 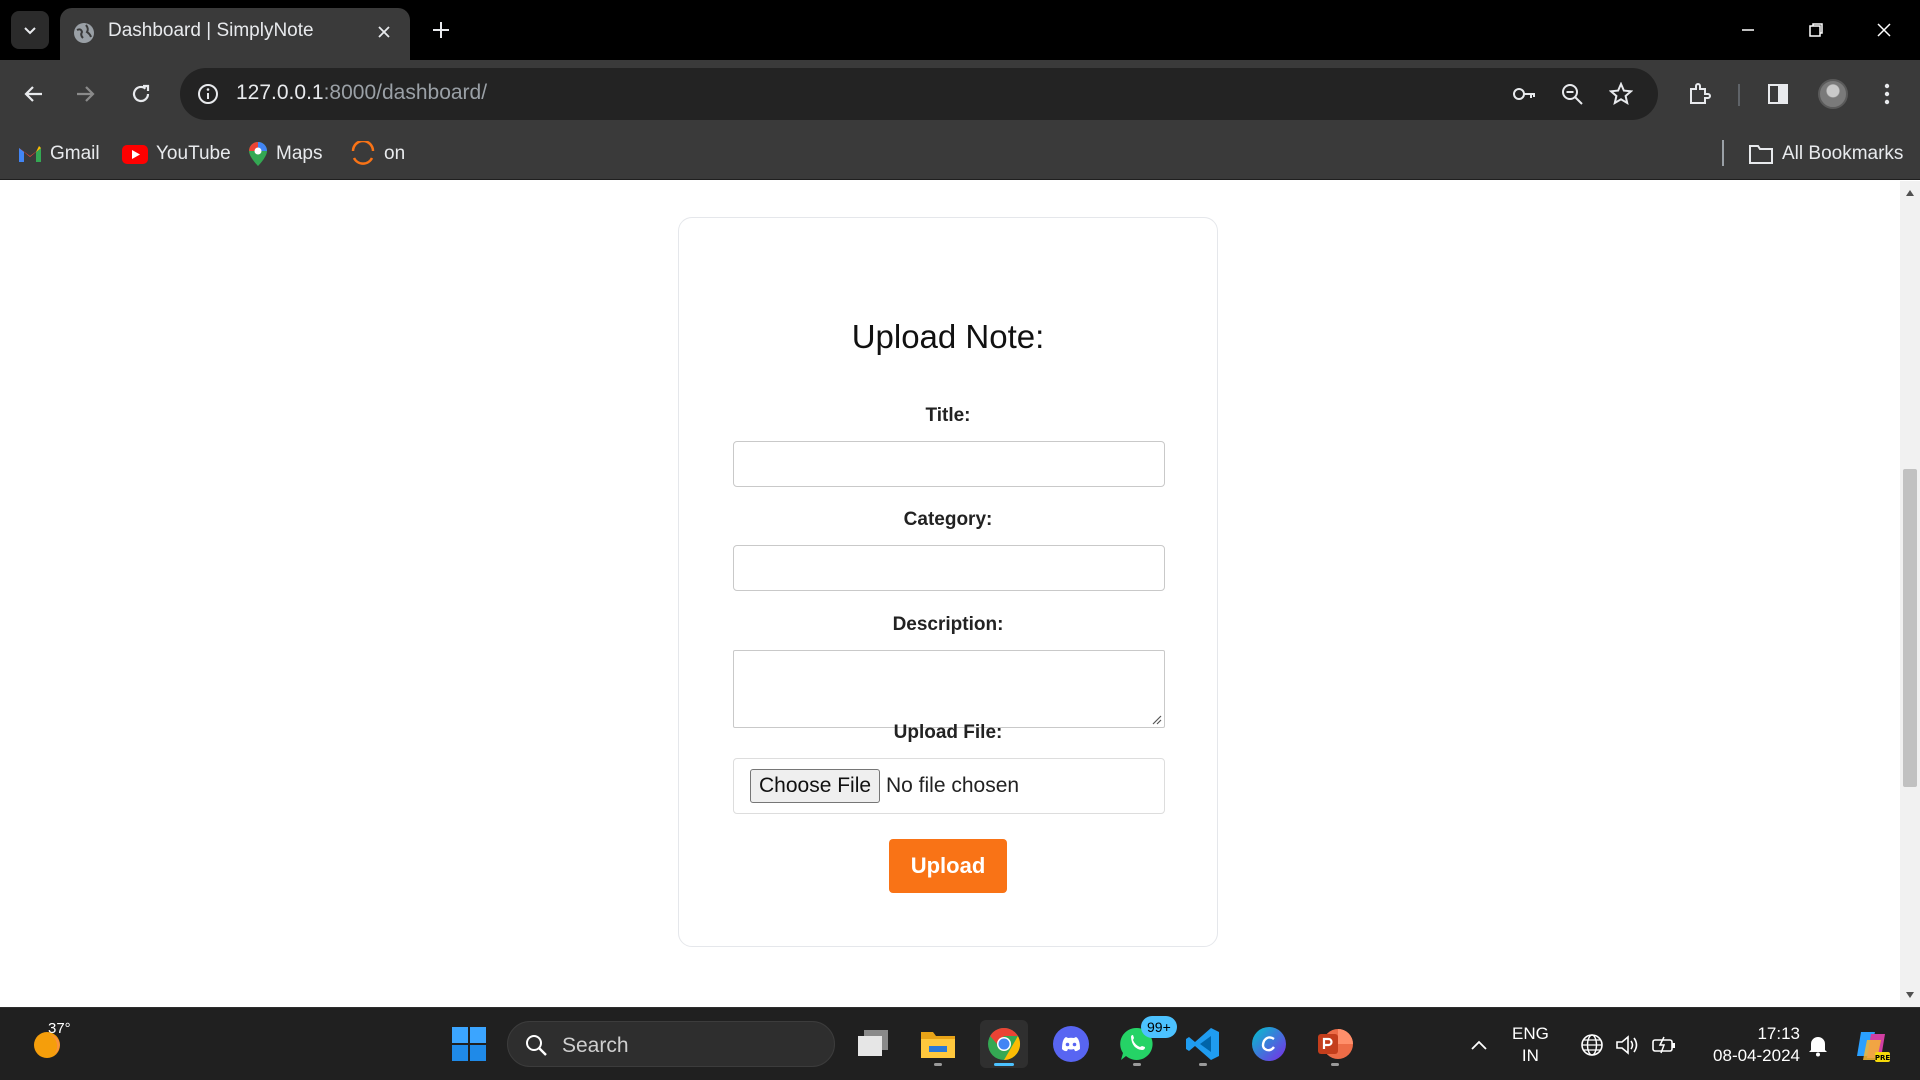 I want to click on discord-button, so click(x=1071, y=1044).